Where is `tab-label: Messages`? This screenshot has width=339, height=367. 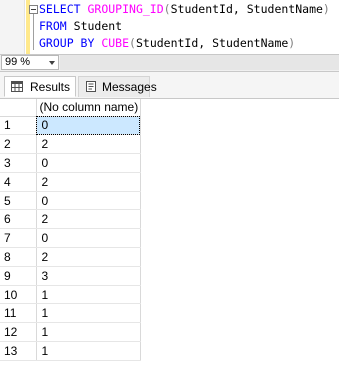
tab-label: Messages is located at coordinates (129, 87).